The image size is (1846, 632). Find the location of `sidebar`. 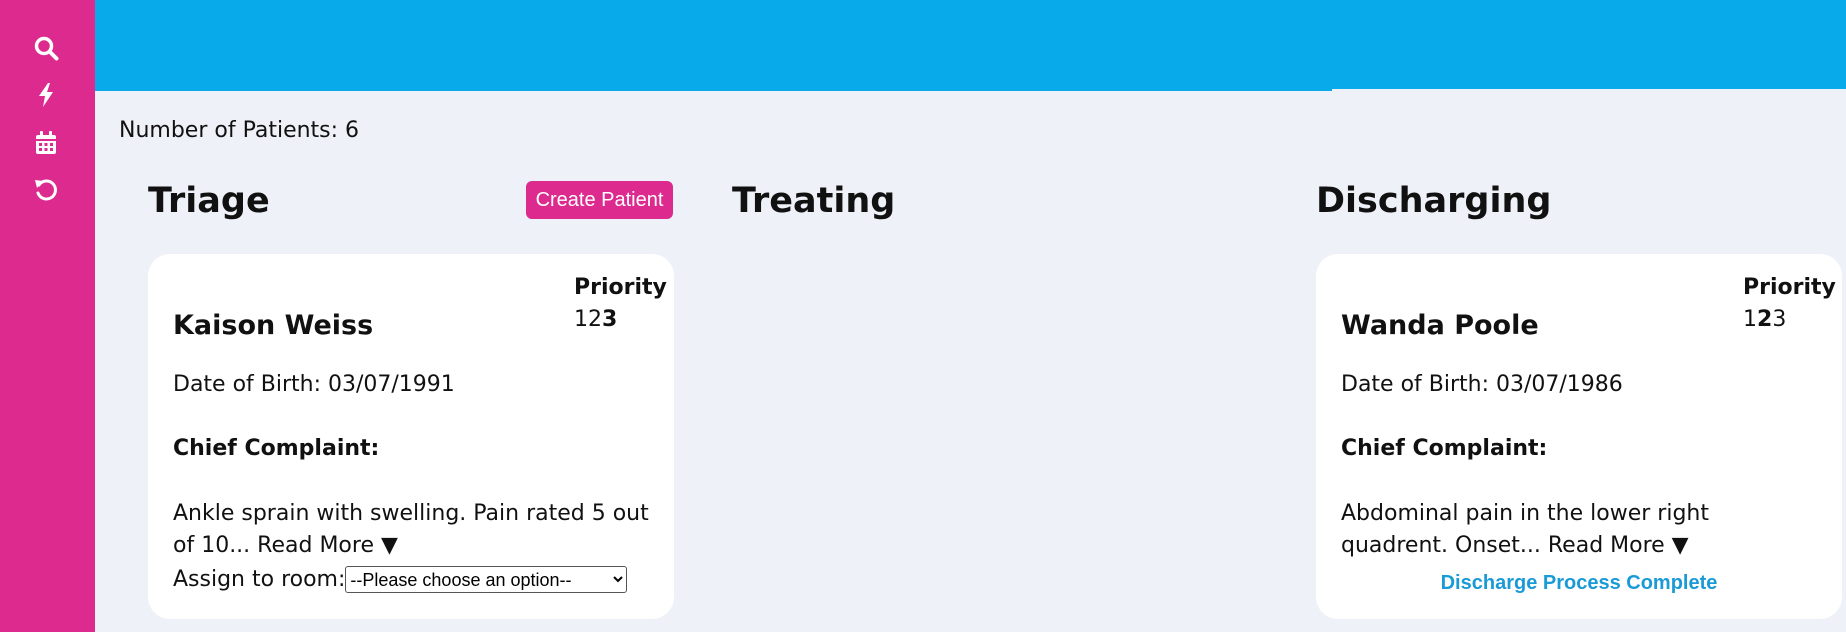

sidebar is located at coordinates (47, 316).